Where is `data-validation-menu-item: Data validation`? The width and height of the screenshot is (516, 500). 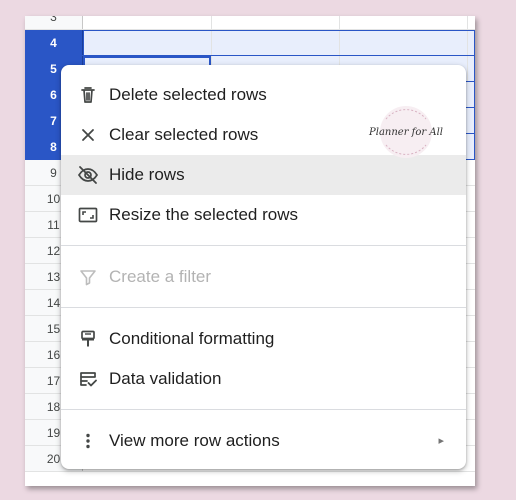 data-validation-menu-item: Data validation is located at coordinates (263, 379).